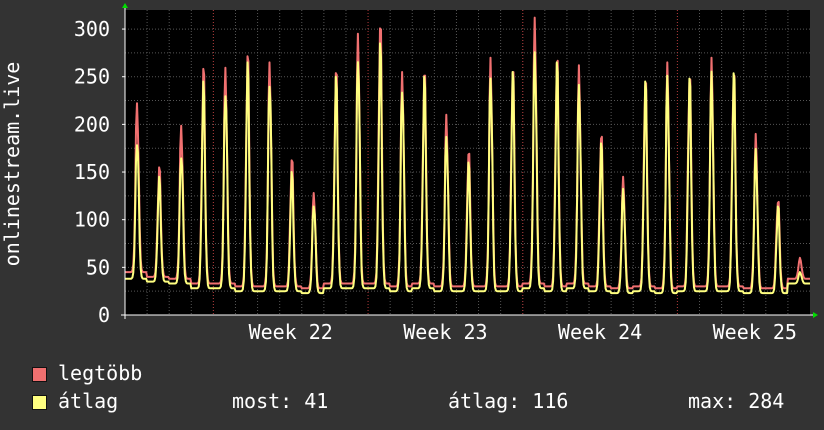  What do you see at coordinates (755, 332) in the screenshot?
I see `x-tick-label: Week 25` at bounding box center [755, 332].